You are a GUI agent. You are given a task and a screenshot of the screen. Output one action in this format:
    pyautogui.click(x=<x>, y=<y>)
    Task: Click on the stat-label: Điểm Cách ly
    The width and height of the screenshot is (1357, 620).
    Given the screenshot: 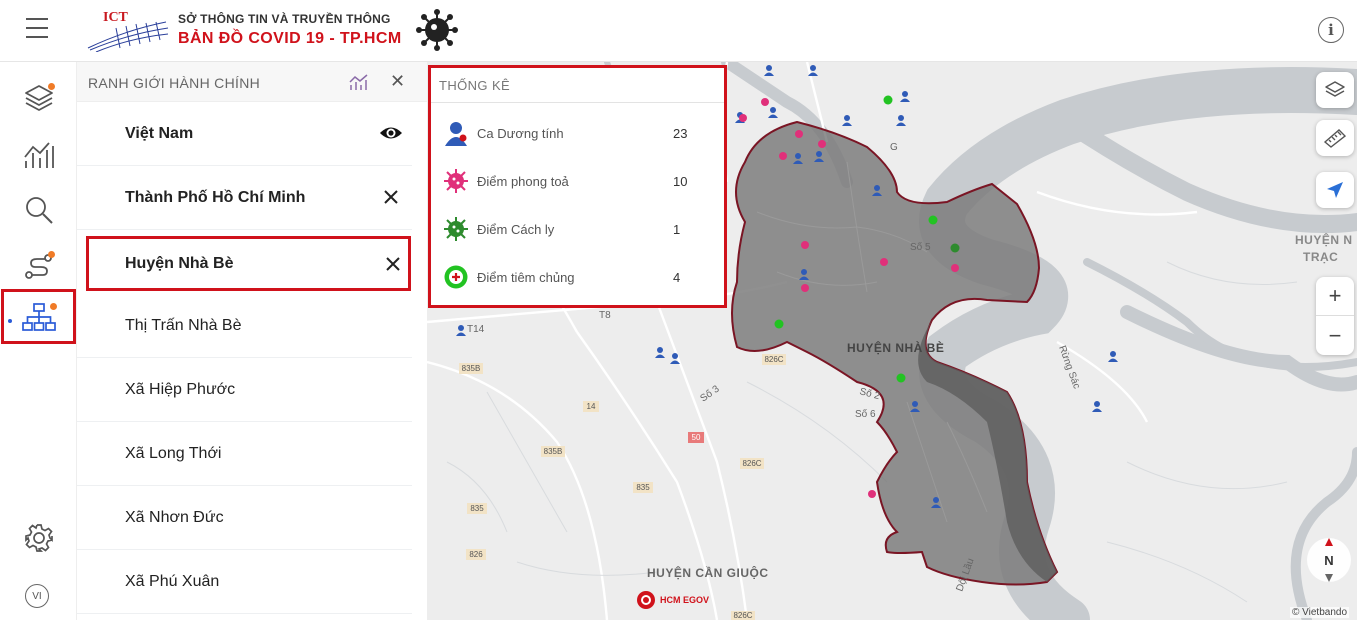 What is the action you would take?
    pyautogui.click(x=516, y=229)
    